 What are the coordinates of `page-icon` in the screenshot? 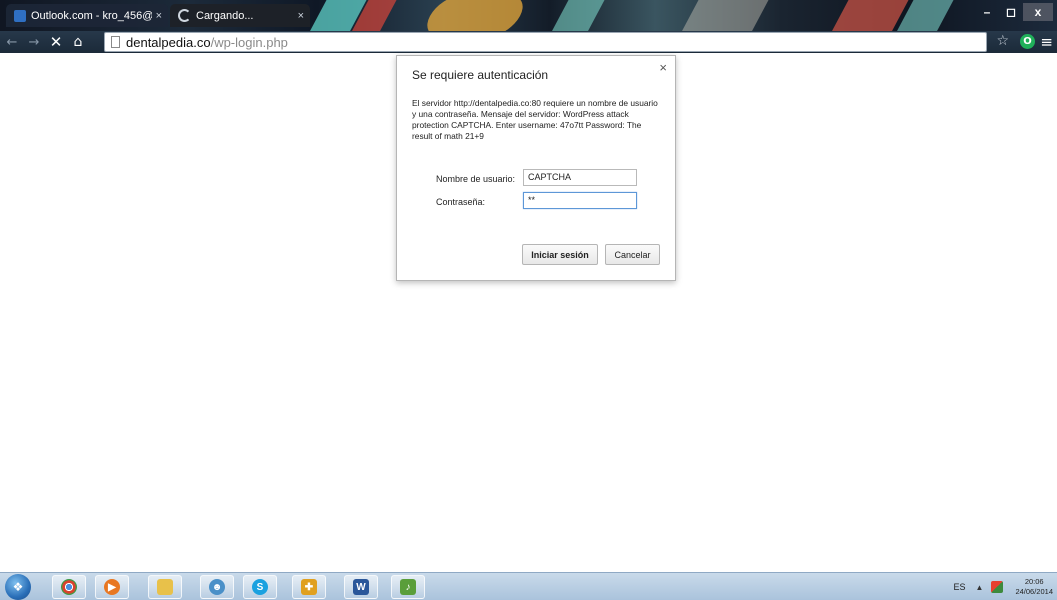 It's located at (115, 42).